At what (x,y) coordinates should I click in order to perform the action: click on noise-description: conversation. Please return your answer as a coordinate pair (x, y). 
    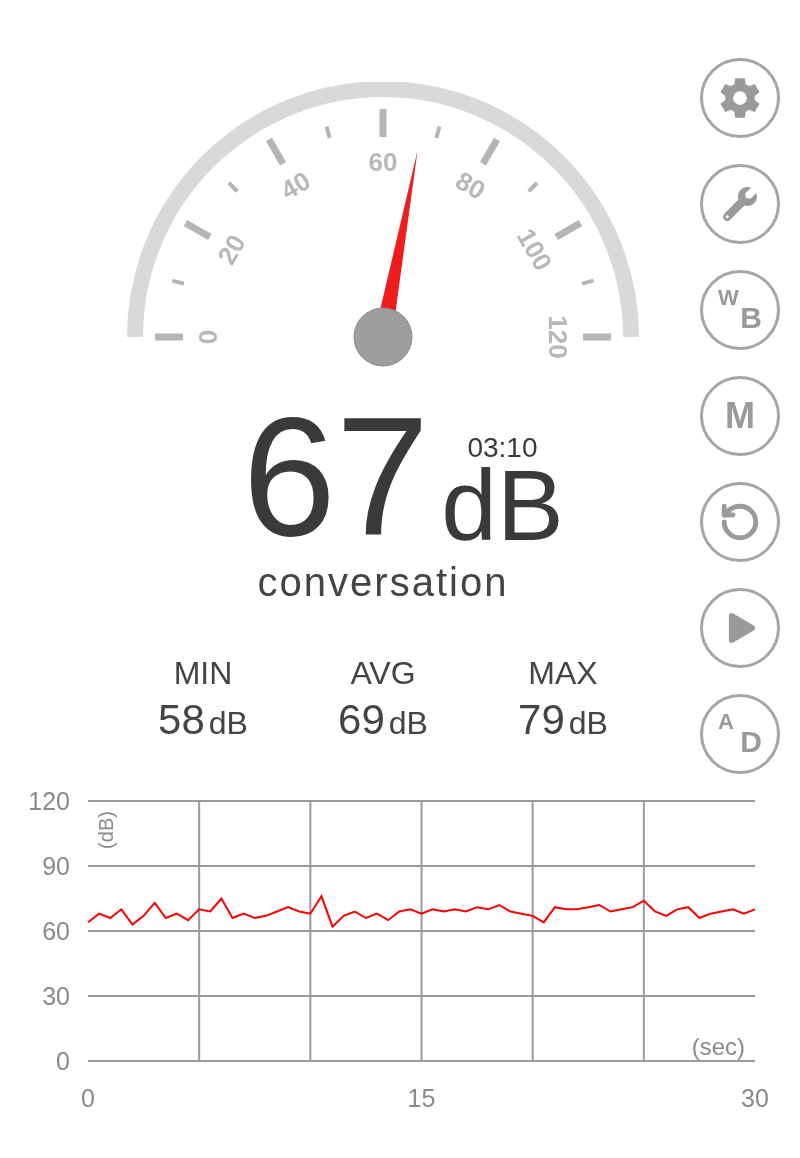
    Looking at the image, I should click on (383, 582).